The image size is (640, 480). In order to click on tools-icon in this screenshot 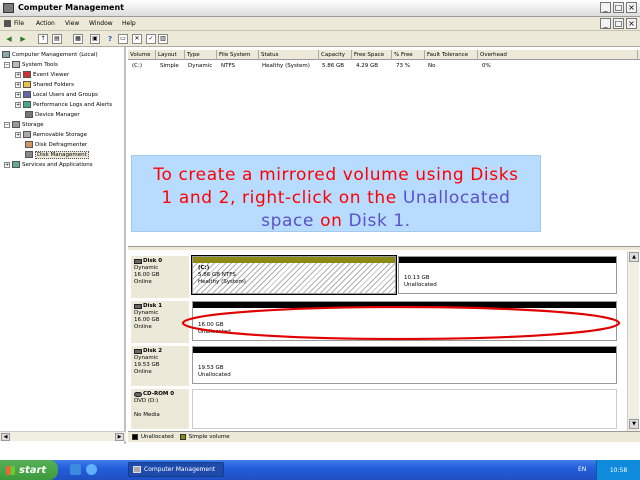, I will do `click(16, 64)`.